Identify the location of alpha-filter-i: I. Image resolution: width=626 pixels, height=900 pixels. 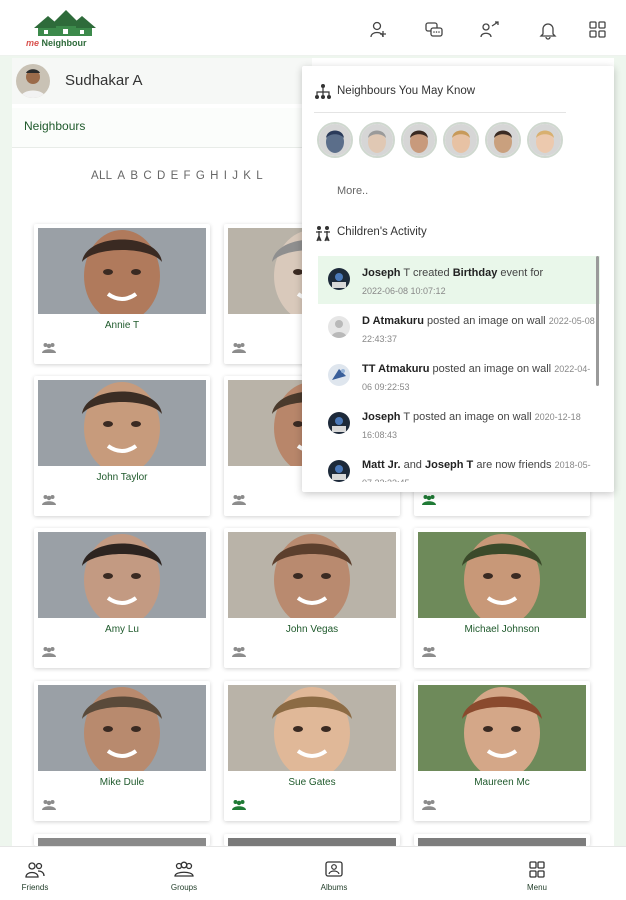
(226, 176).